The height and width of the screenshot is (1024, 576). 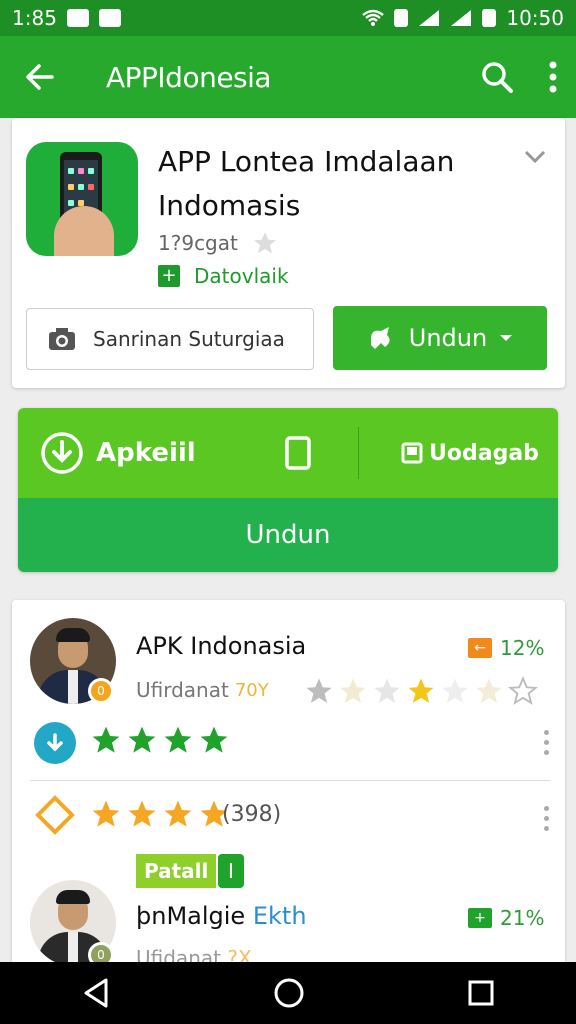 I want to click on download-star-rating, so click(x=160, y=740).